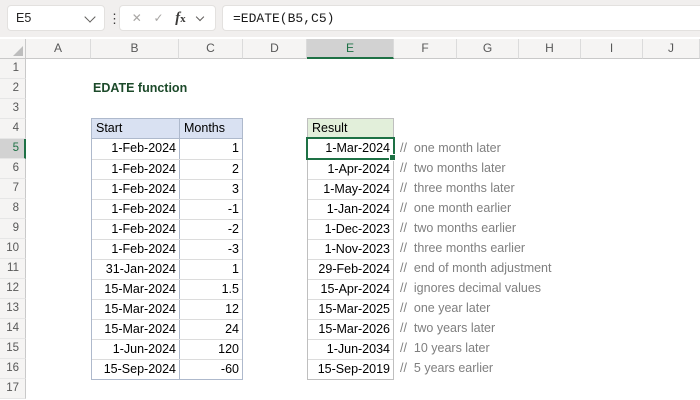 This screenshot has width=700, height=400. Describe the element at coordinates (136, 128) in the screenshot. I see `start-header-cell: Start` at that location.